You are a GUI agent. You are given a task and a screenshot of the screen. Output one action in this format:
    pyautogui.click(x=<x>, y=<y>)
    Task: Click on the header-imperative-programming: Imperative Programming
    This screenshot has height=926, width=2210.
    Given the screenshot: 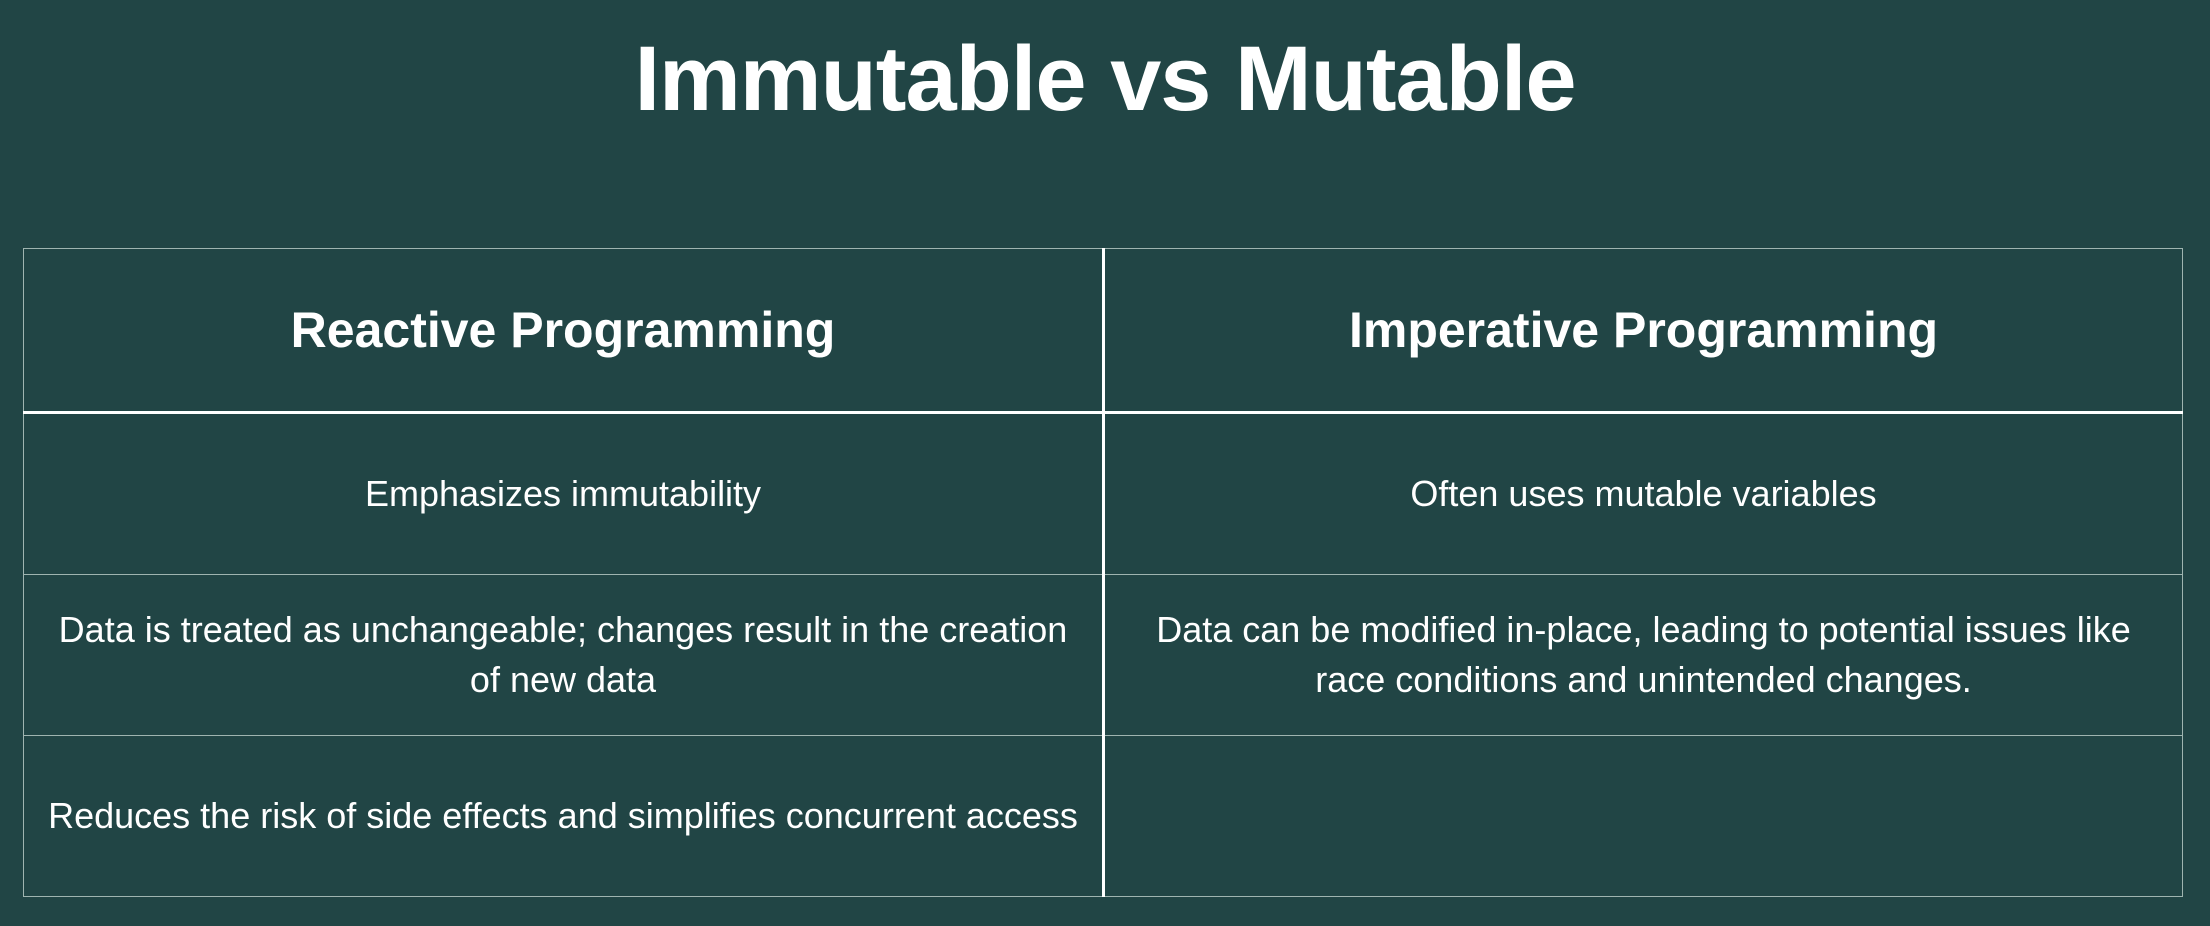 What is the action you would take?
    pyautogui.click(x=1643, y=331)
    